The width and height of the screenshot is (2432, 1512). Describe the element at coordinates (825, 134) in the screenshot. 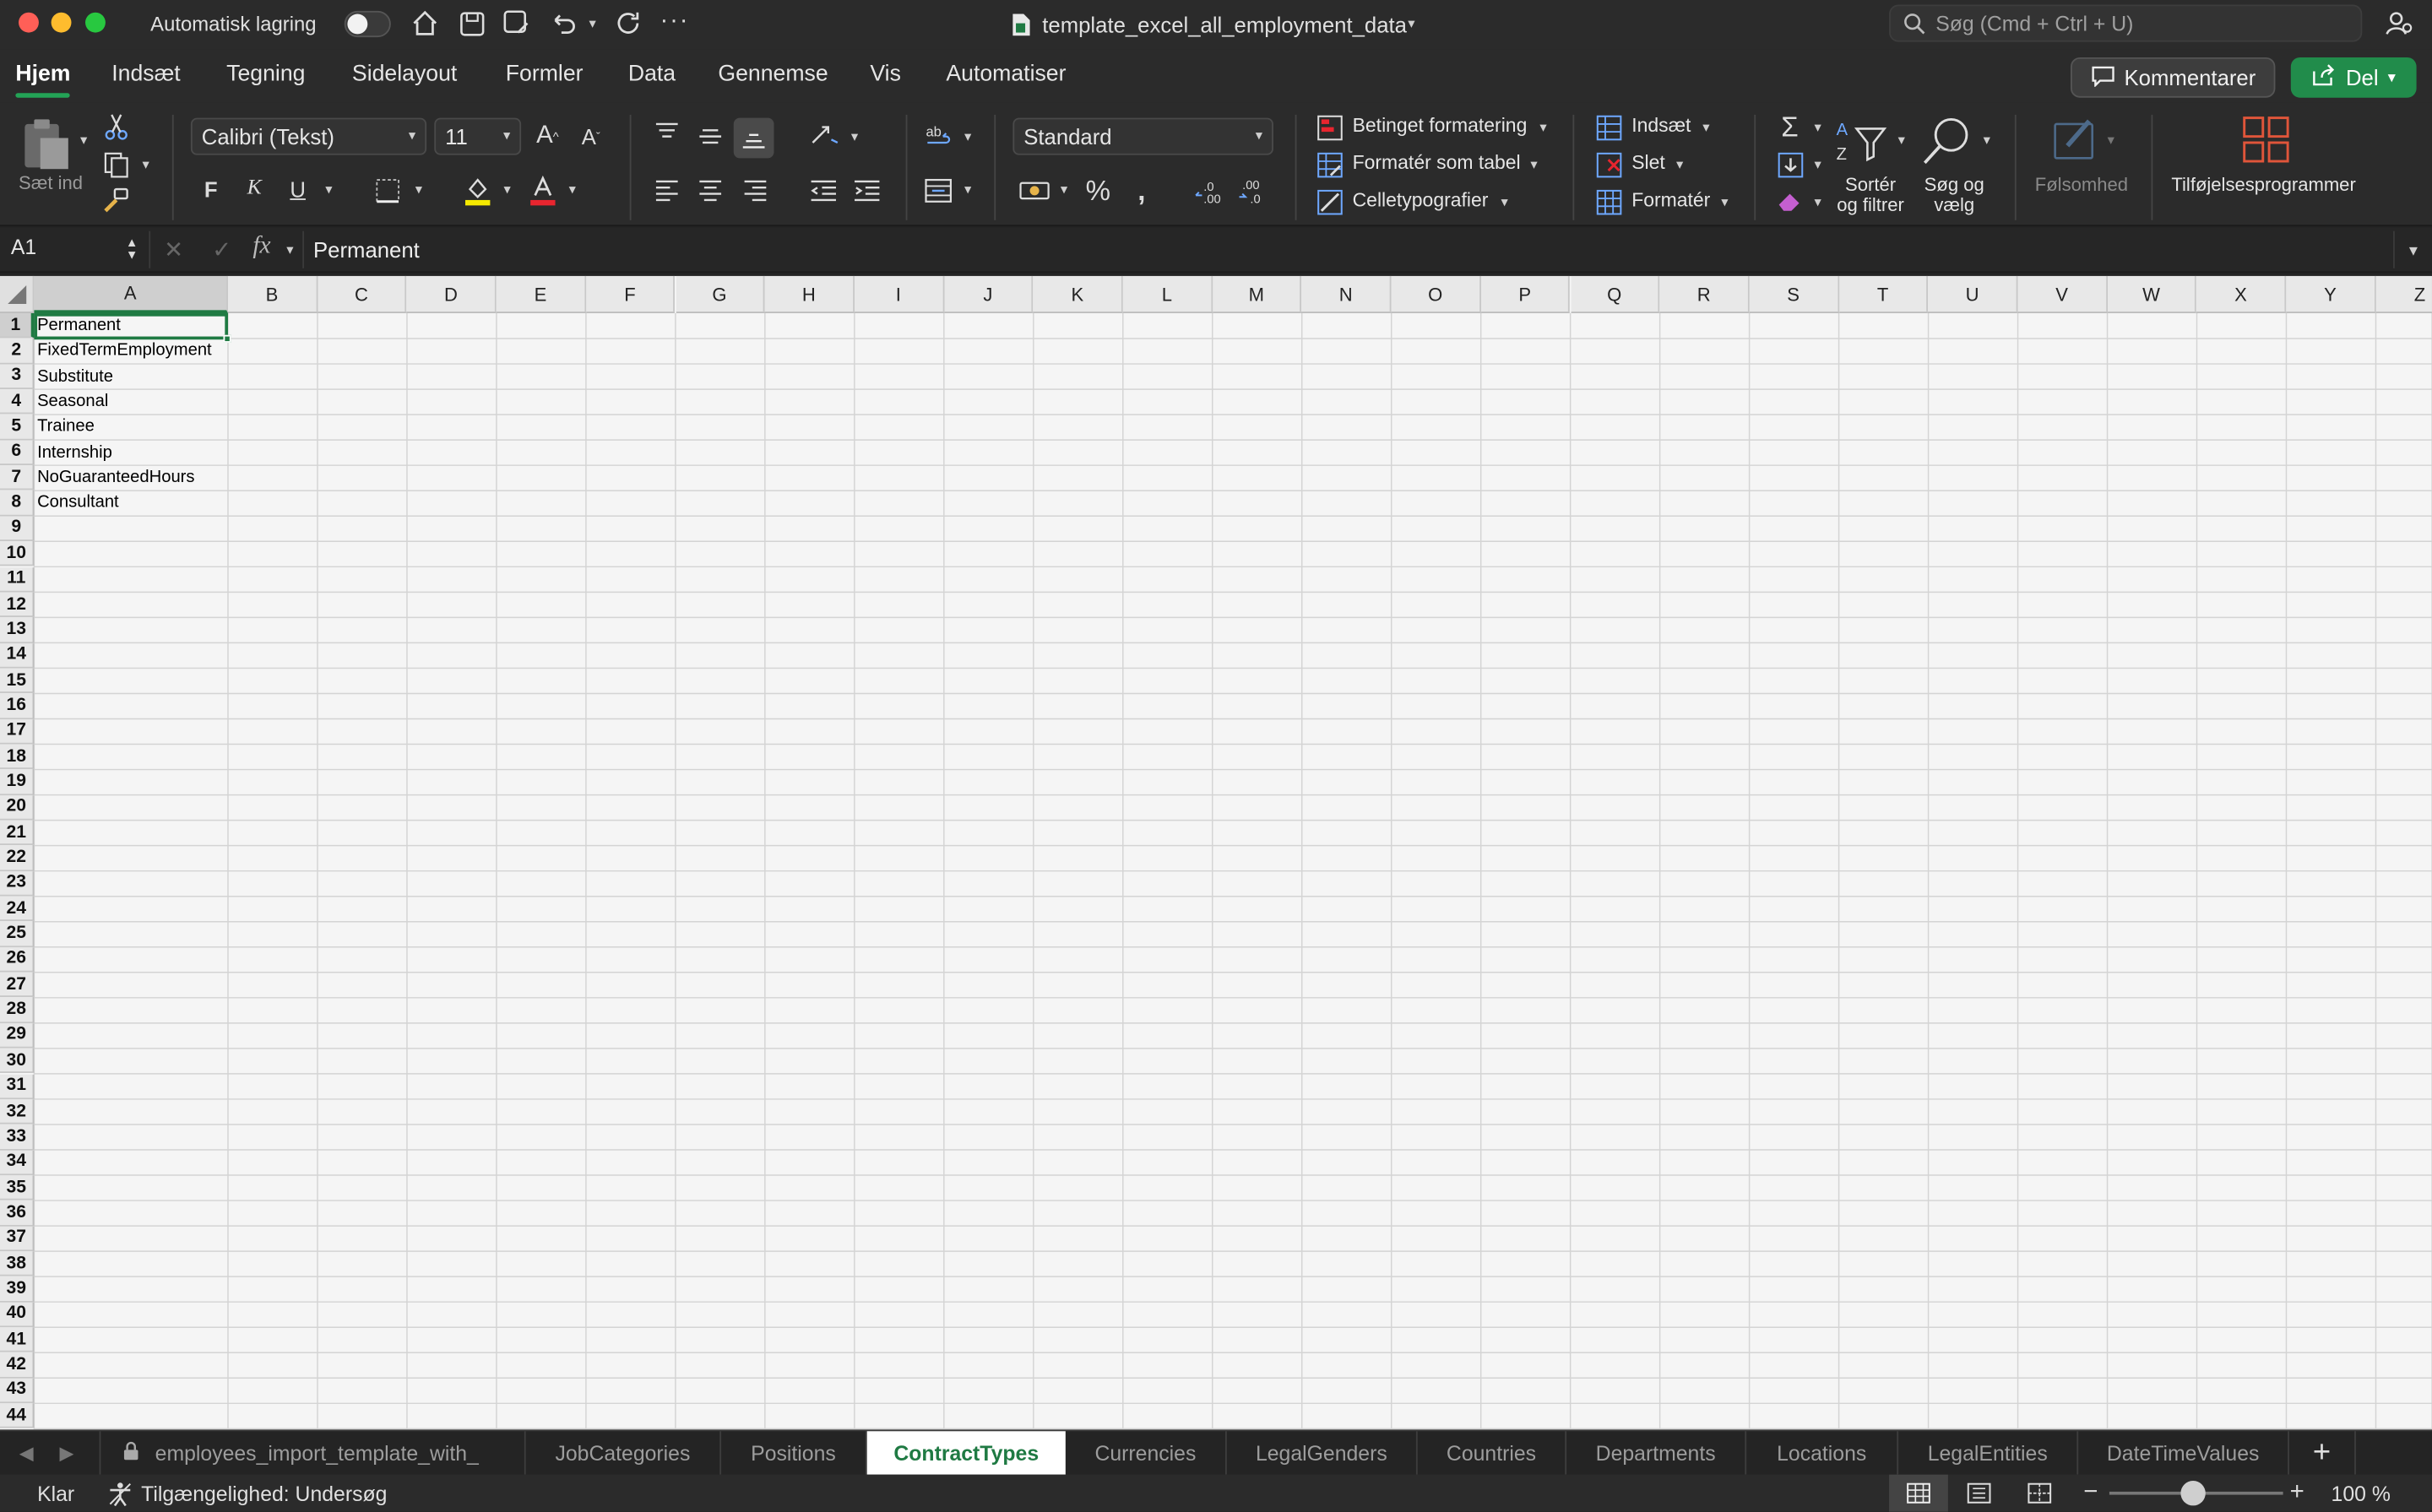

I see `text-orientation-icon` at that location.